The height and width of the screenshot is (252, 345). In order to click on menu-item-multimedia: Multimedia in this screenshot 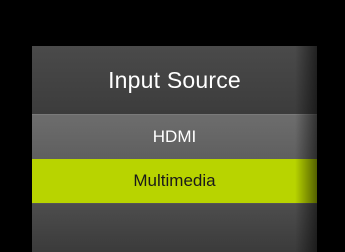, I will do `click(174, 181)`.